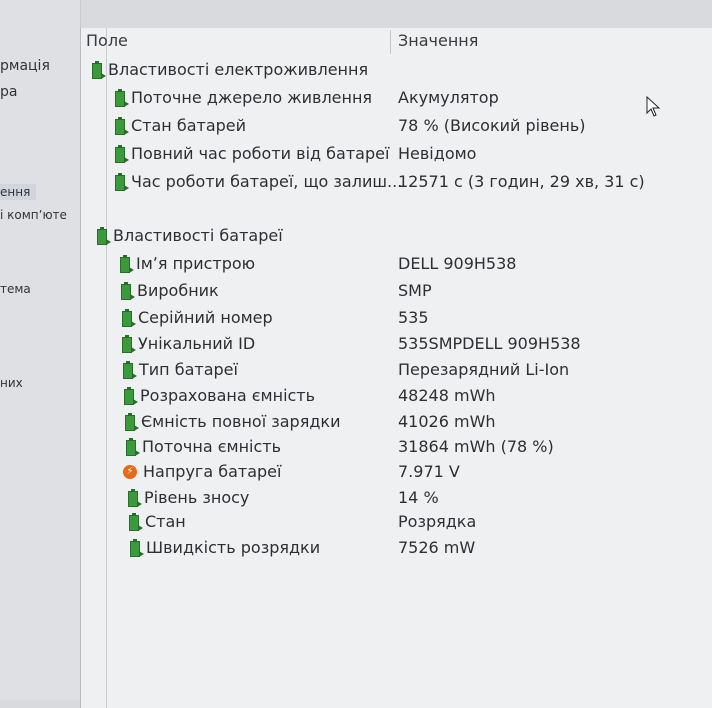 The height and width of the screenshot is (708, 712). What do you see at coordinates (198, 235) in the screenshot?
I see `section-title: Властивості батареї` at bounding box center [198, 235].